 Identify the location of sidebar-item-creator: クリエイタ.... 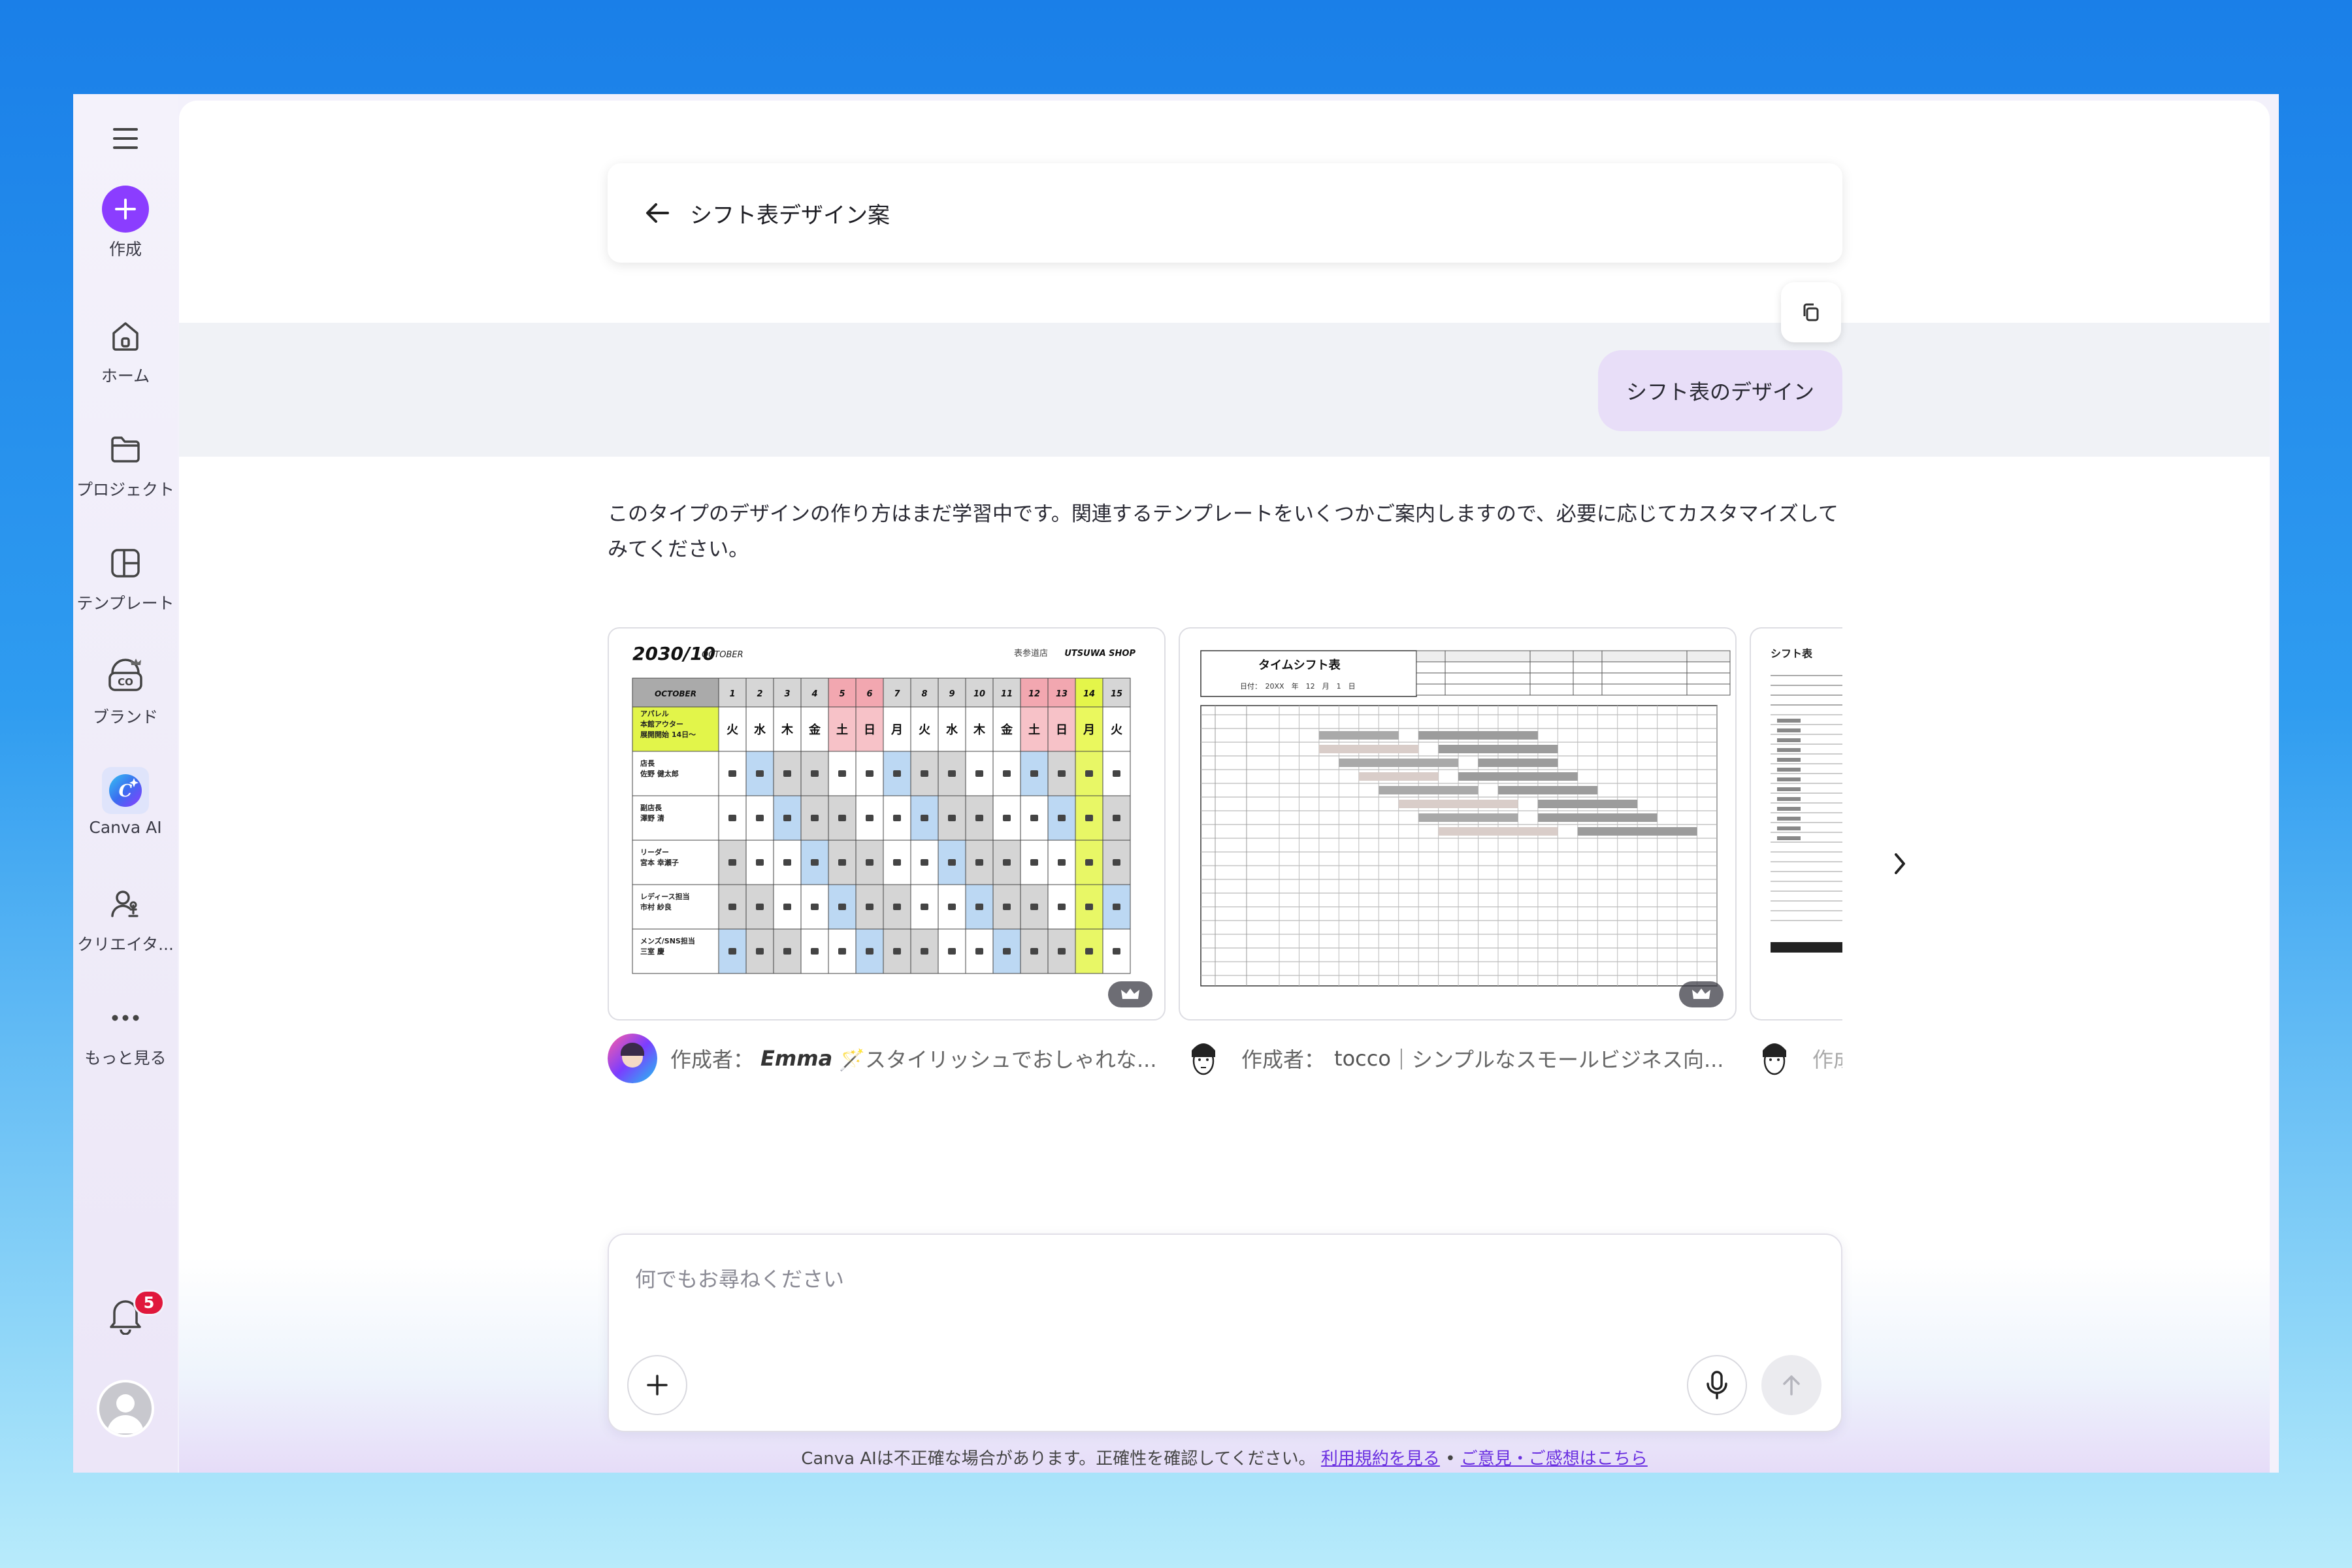
(125, 918).